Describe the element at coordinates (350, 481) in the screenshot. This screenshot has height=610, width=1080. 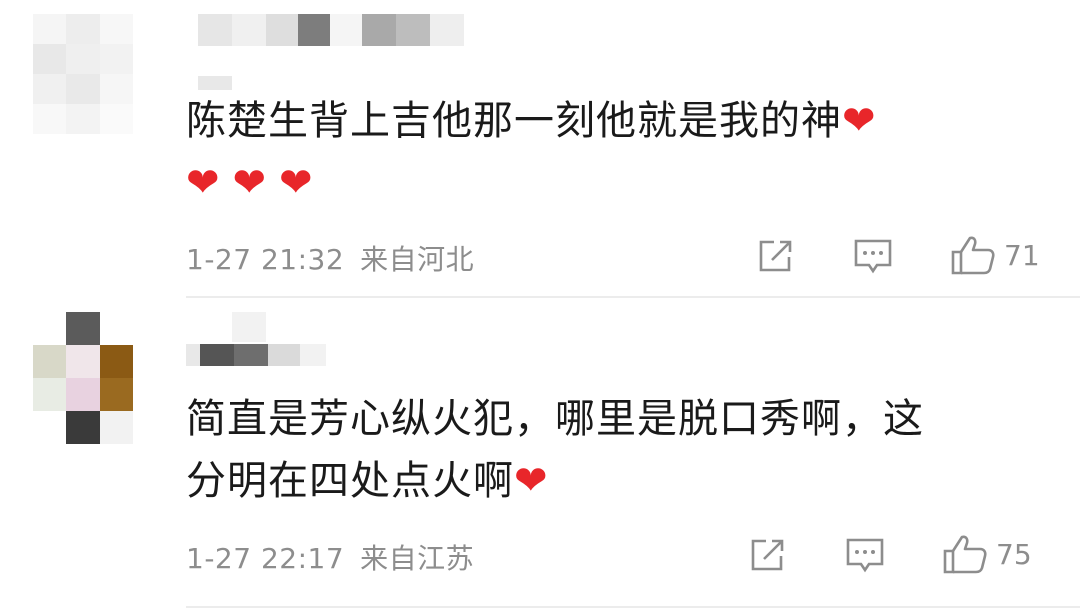
I see `comment-content-line2: 分明在四处点火啊` at that location.